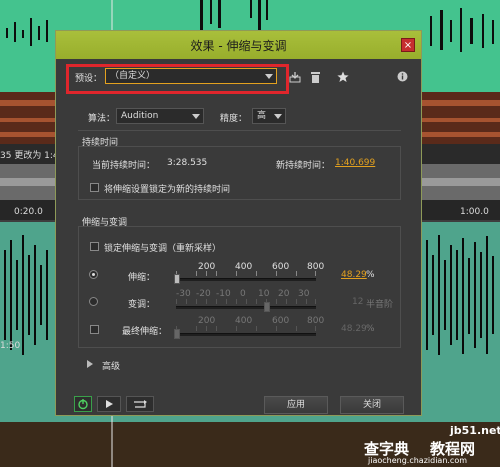  Describe the element at coordinates (284, 294) in the screenshot. I see `tick-label: 20` at that location.